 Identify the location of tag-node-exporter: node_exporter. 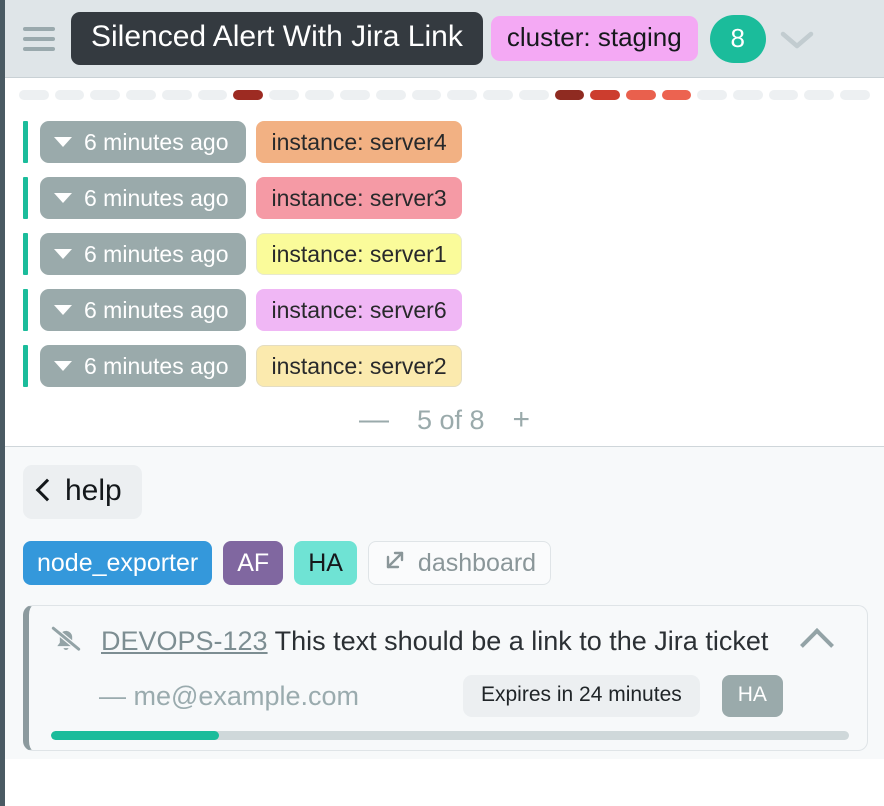
(118, 563).